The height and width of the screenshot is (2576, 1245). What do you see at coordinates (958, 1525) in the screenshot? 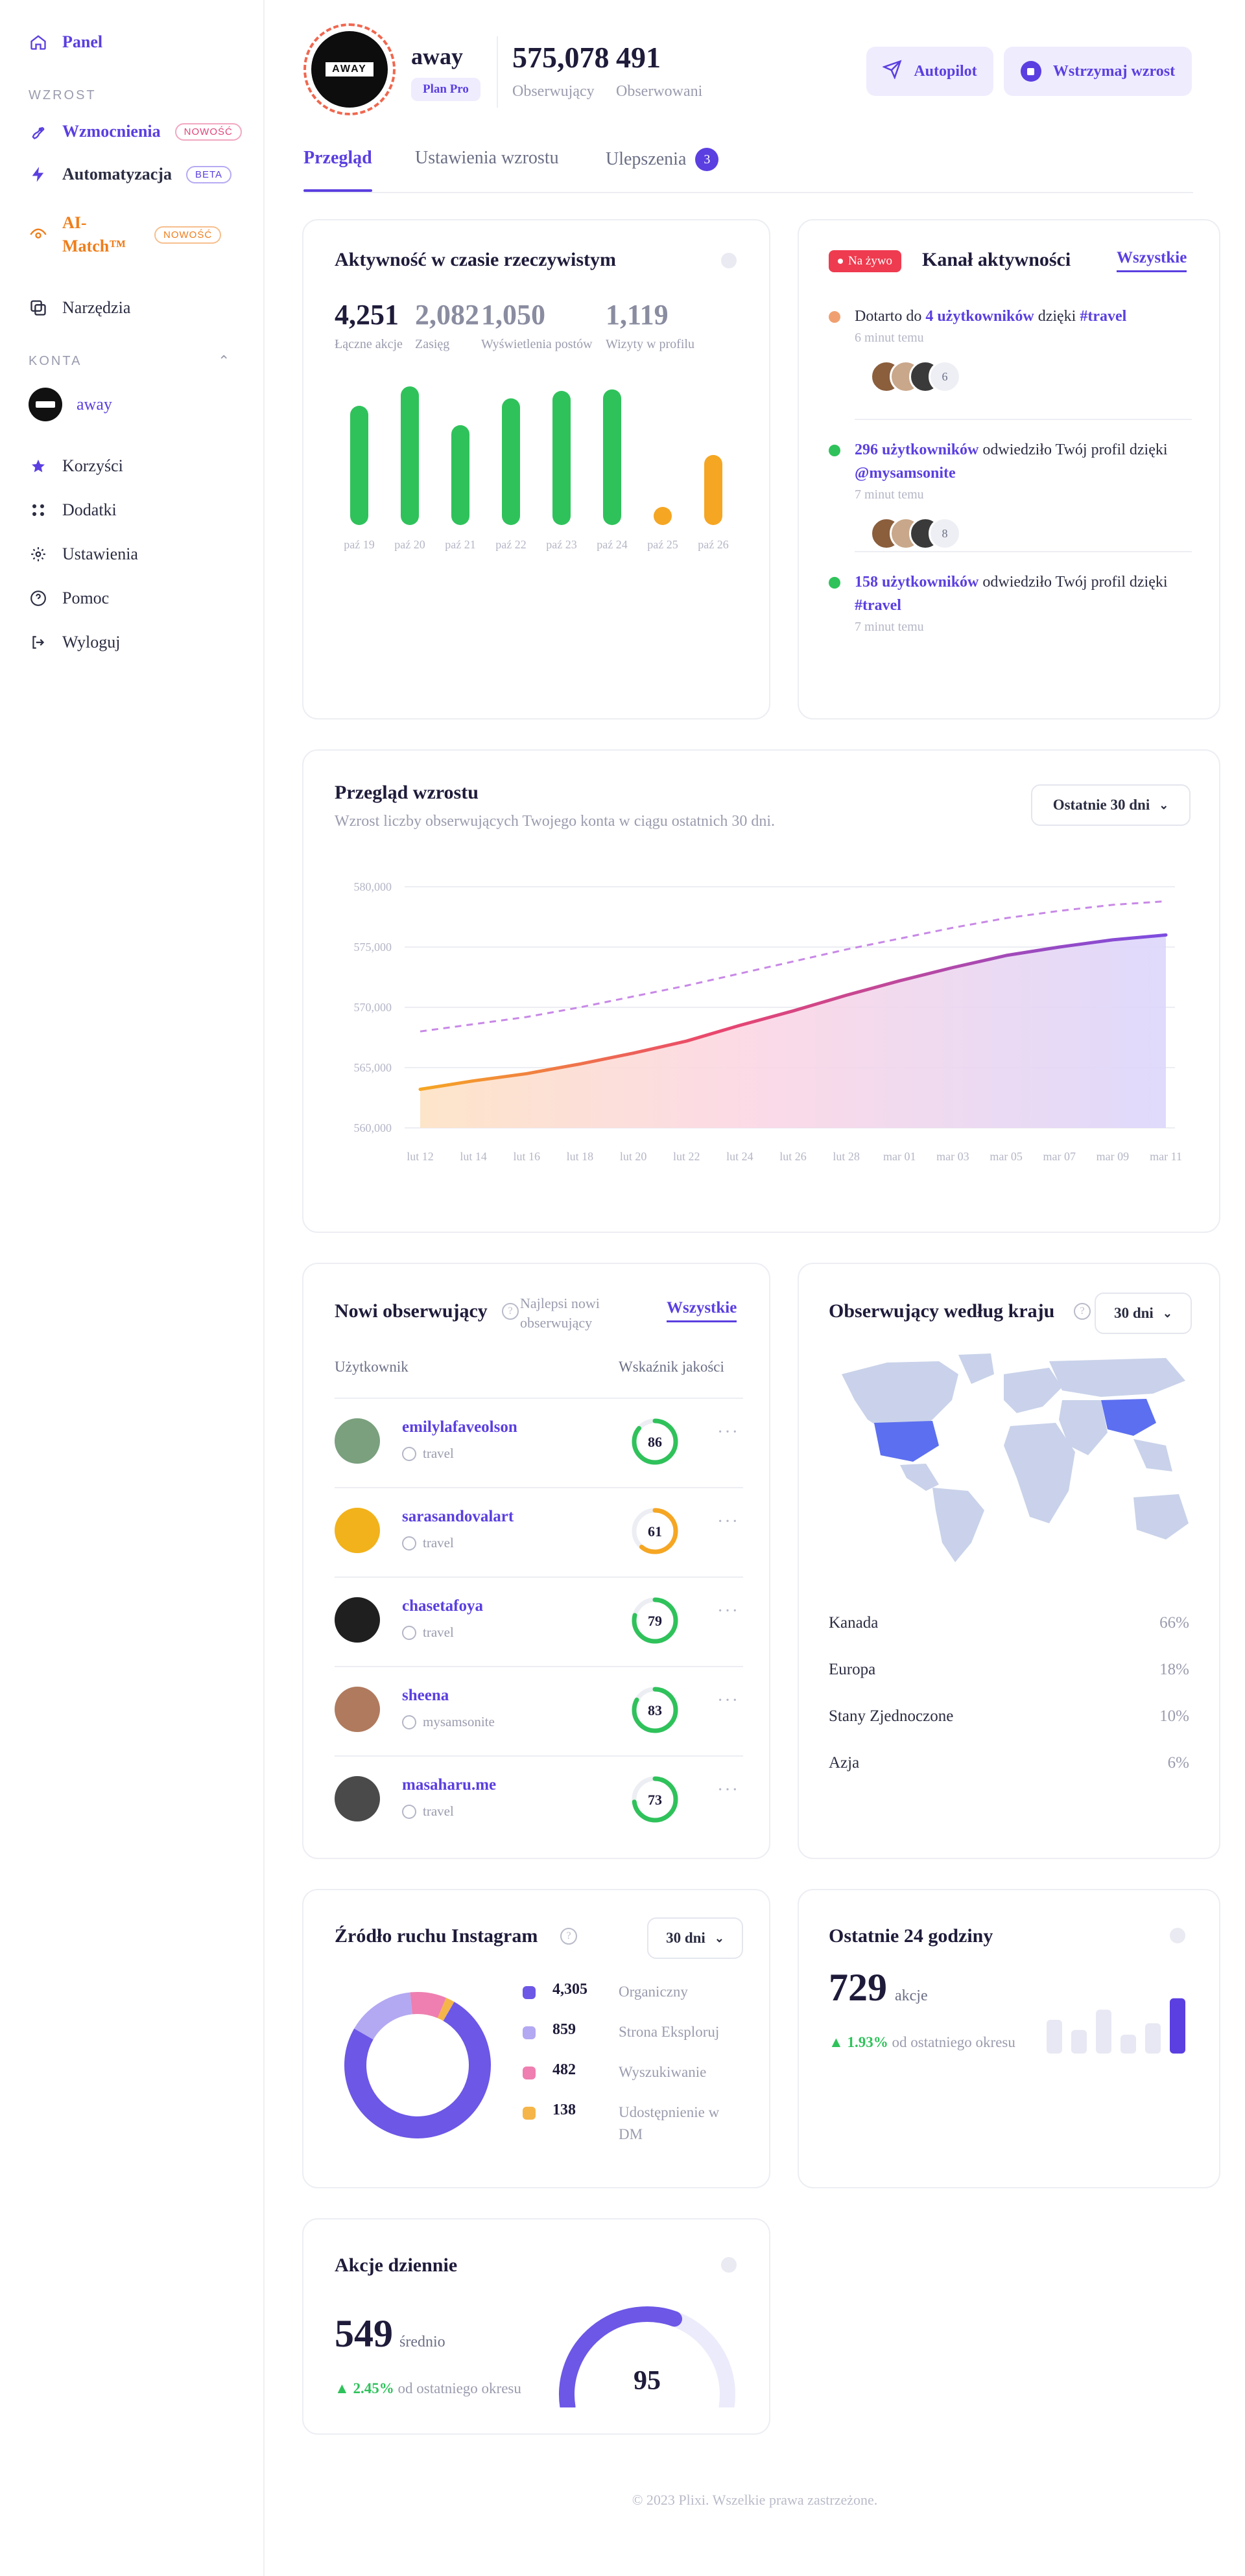
I see `map-south-america` at bounding box center [958, 1525].